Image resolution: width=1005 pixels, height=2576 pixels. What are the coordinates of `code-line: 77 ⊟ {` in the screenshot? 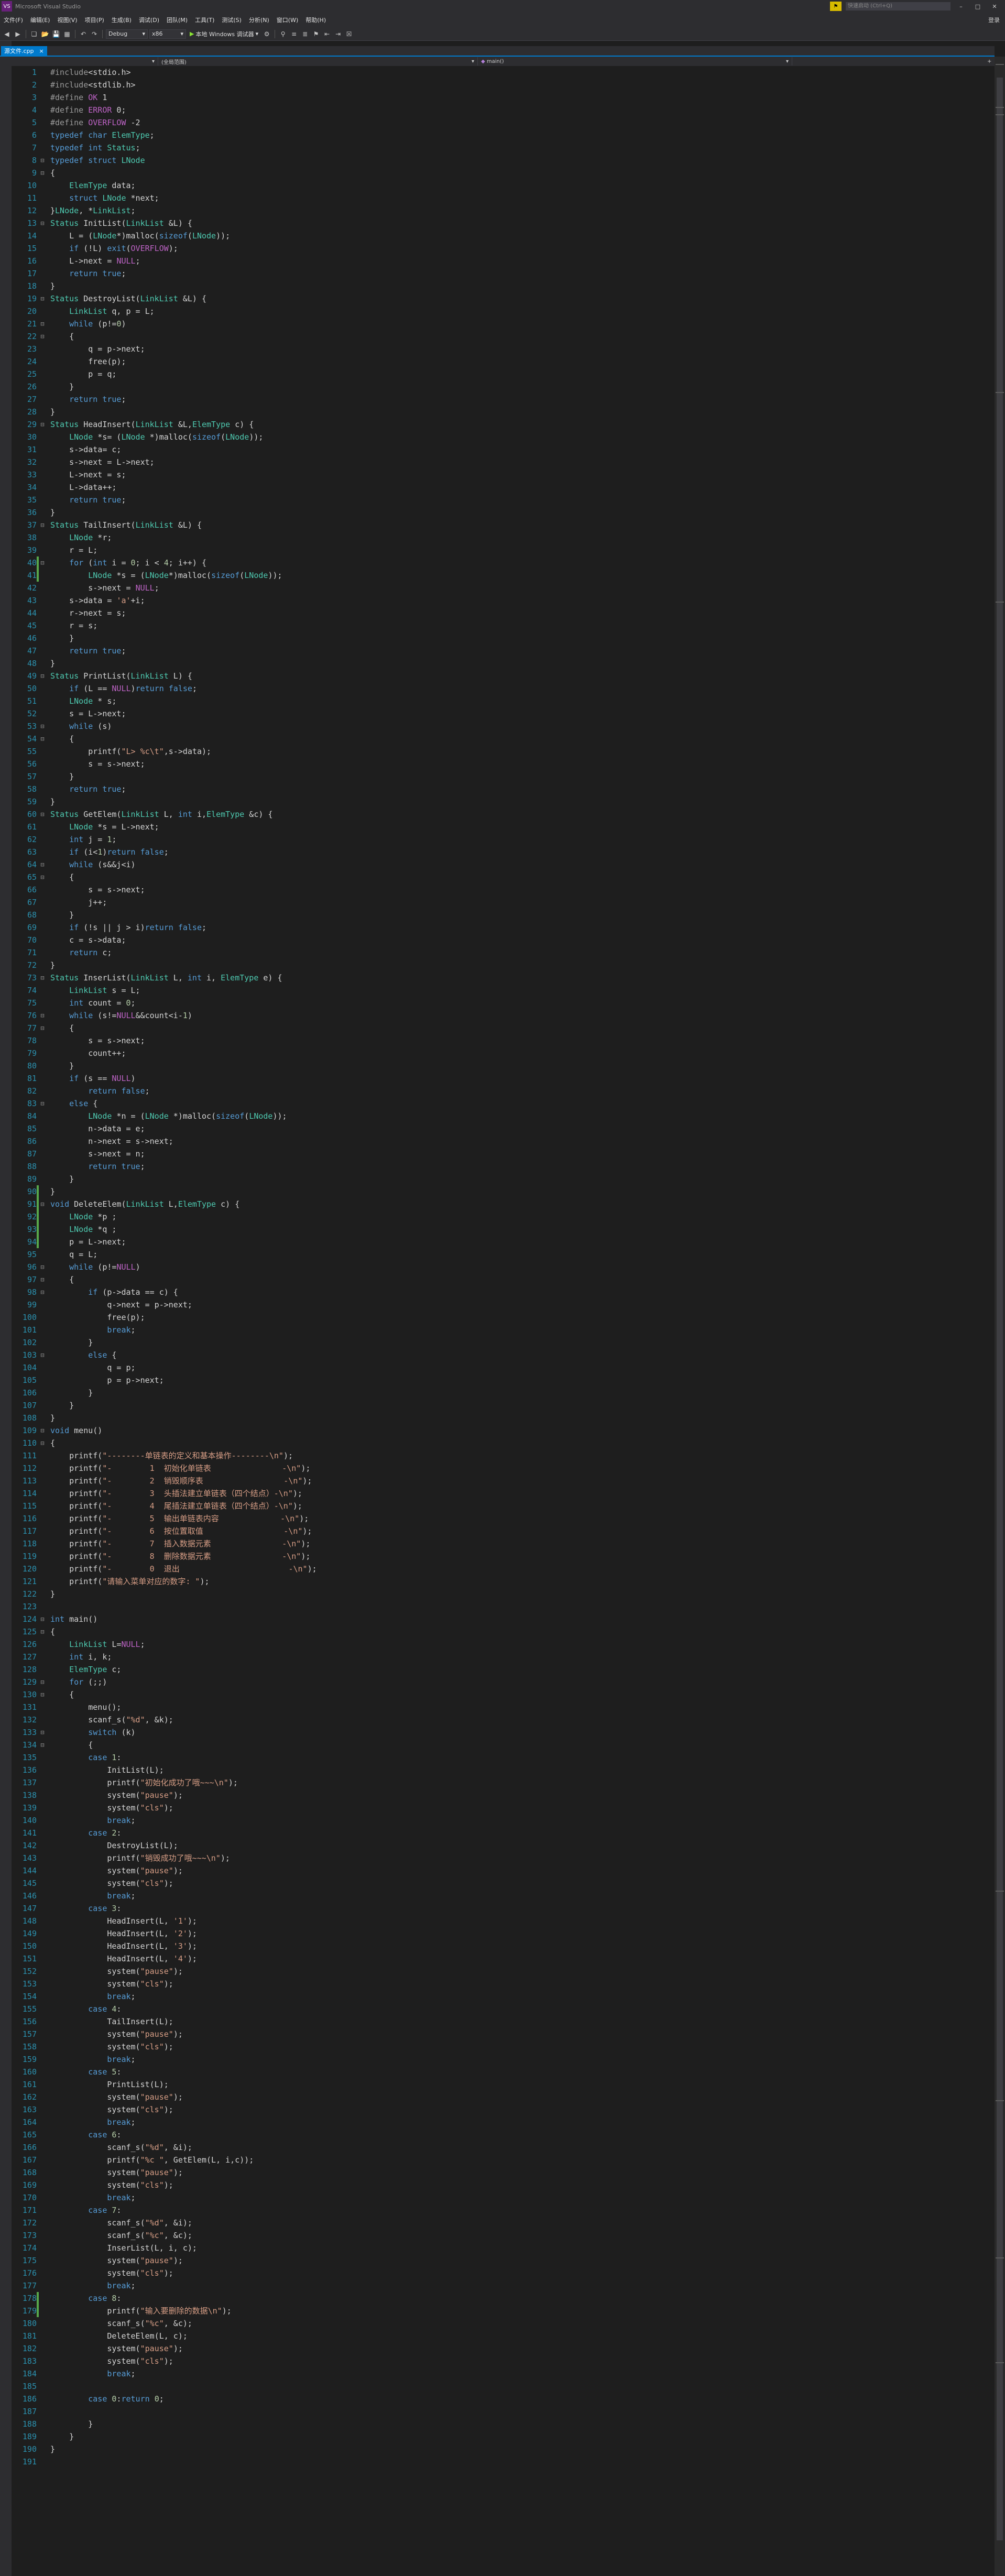 It's located at (503, 1028).